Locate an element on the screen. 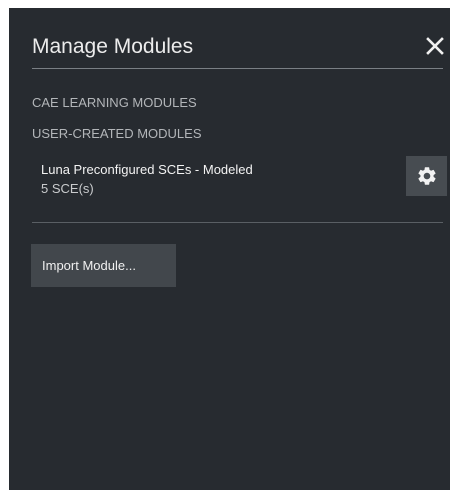 The image size is (455, 494). dialog-title: Manage Modules is located at coordinates (113, 46).